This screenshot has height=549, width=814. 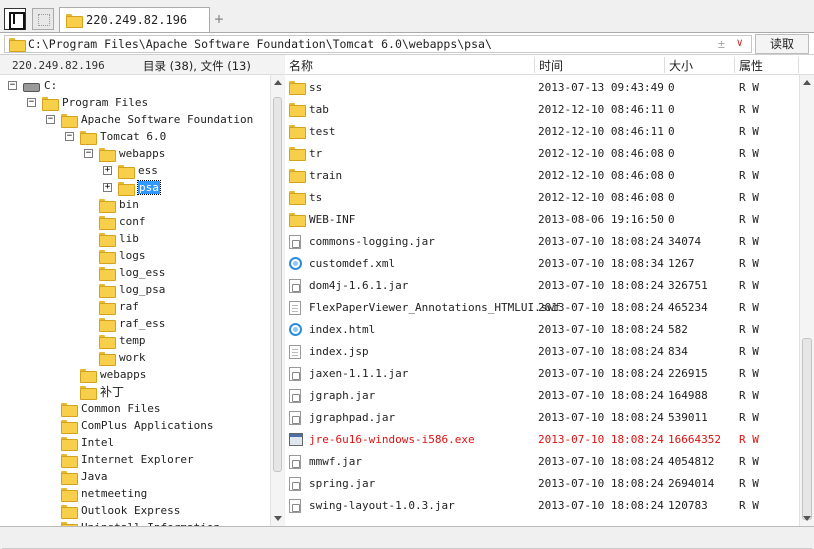 What do you see at coordinates (767, 65) in the screenshot?
I see `column-header-attr: 属性` at bounding box center [767, 65].